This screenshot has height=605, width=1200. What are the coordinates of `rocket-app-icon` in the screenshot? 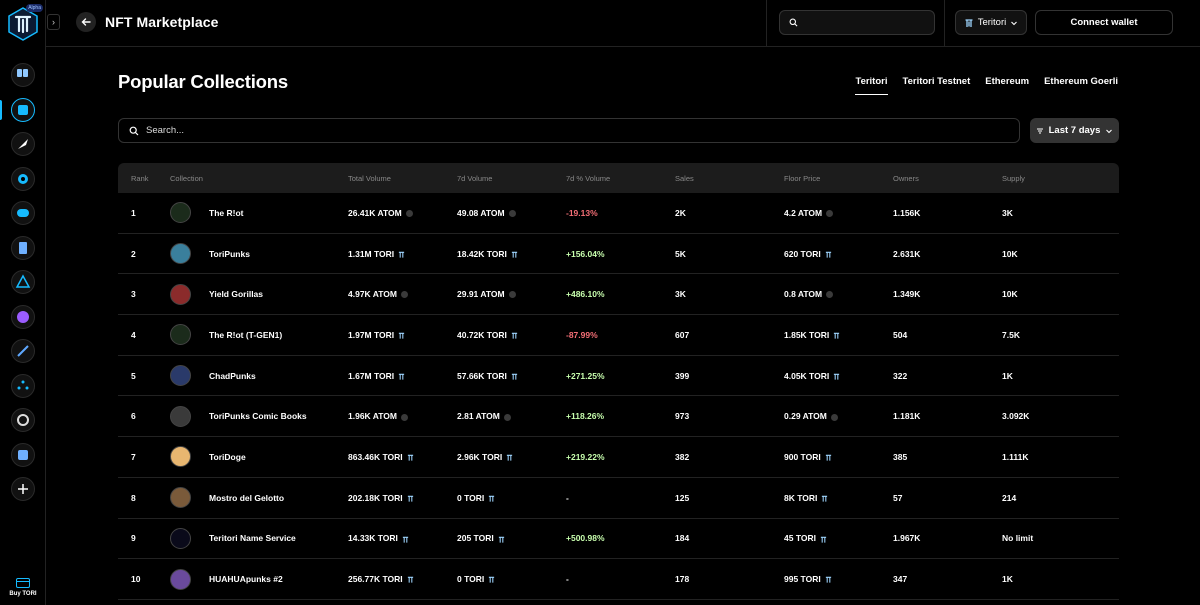 It's located at (23, 351).